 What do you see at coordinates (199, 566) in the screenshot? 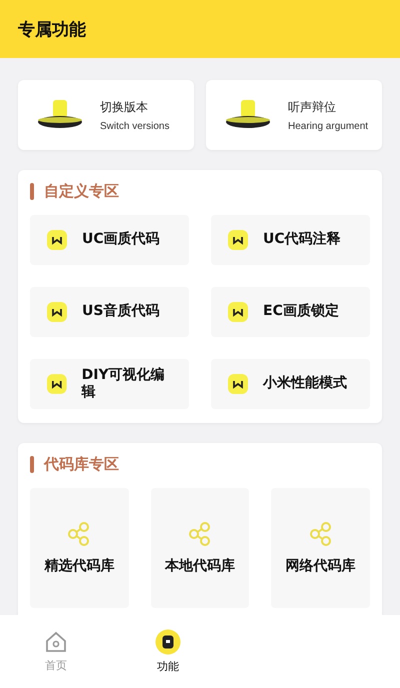
I see `item-label: 本地代码库` at bounding box center [199, 566].